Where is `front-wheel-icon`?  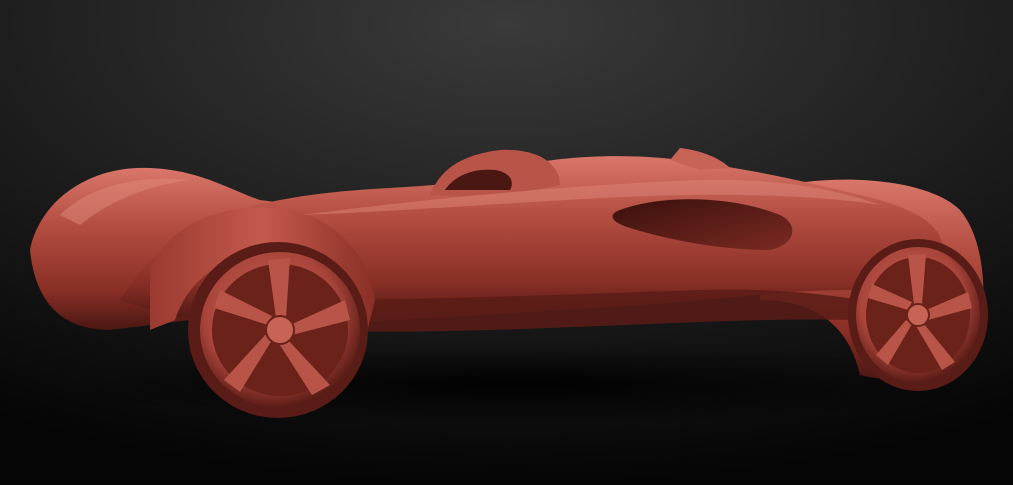
front-wheel-icon is located at coordinates (278, 330).